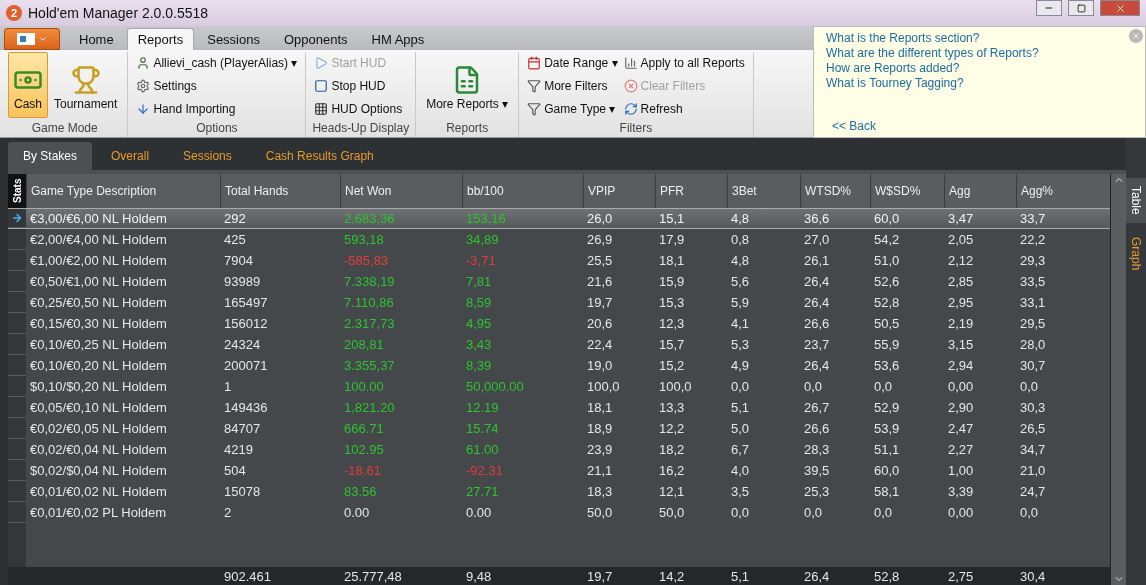  I want to click on ribbon-button: Refresh, so click(684, 109).